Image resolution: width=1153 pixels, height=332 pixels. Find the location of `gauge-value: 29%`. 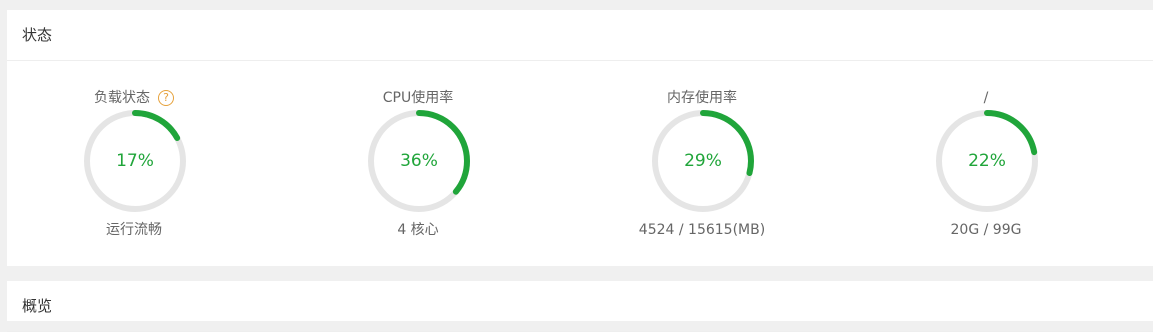

gauge-value: 29% is located at coordinates (703, 161).